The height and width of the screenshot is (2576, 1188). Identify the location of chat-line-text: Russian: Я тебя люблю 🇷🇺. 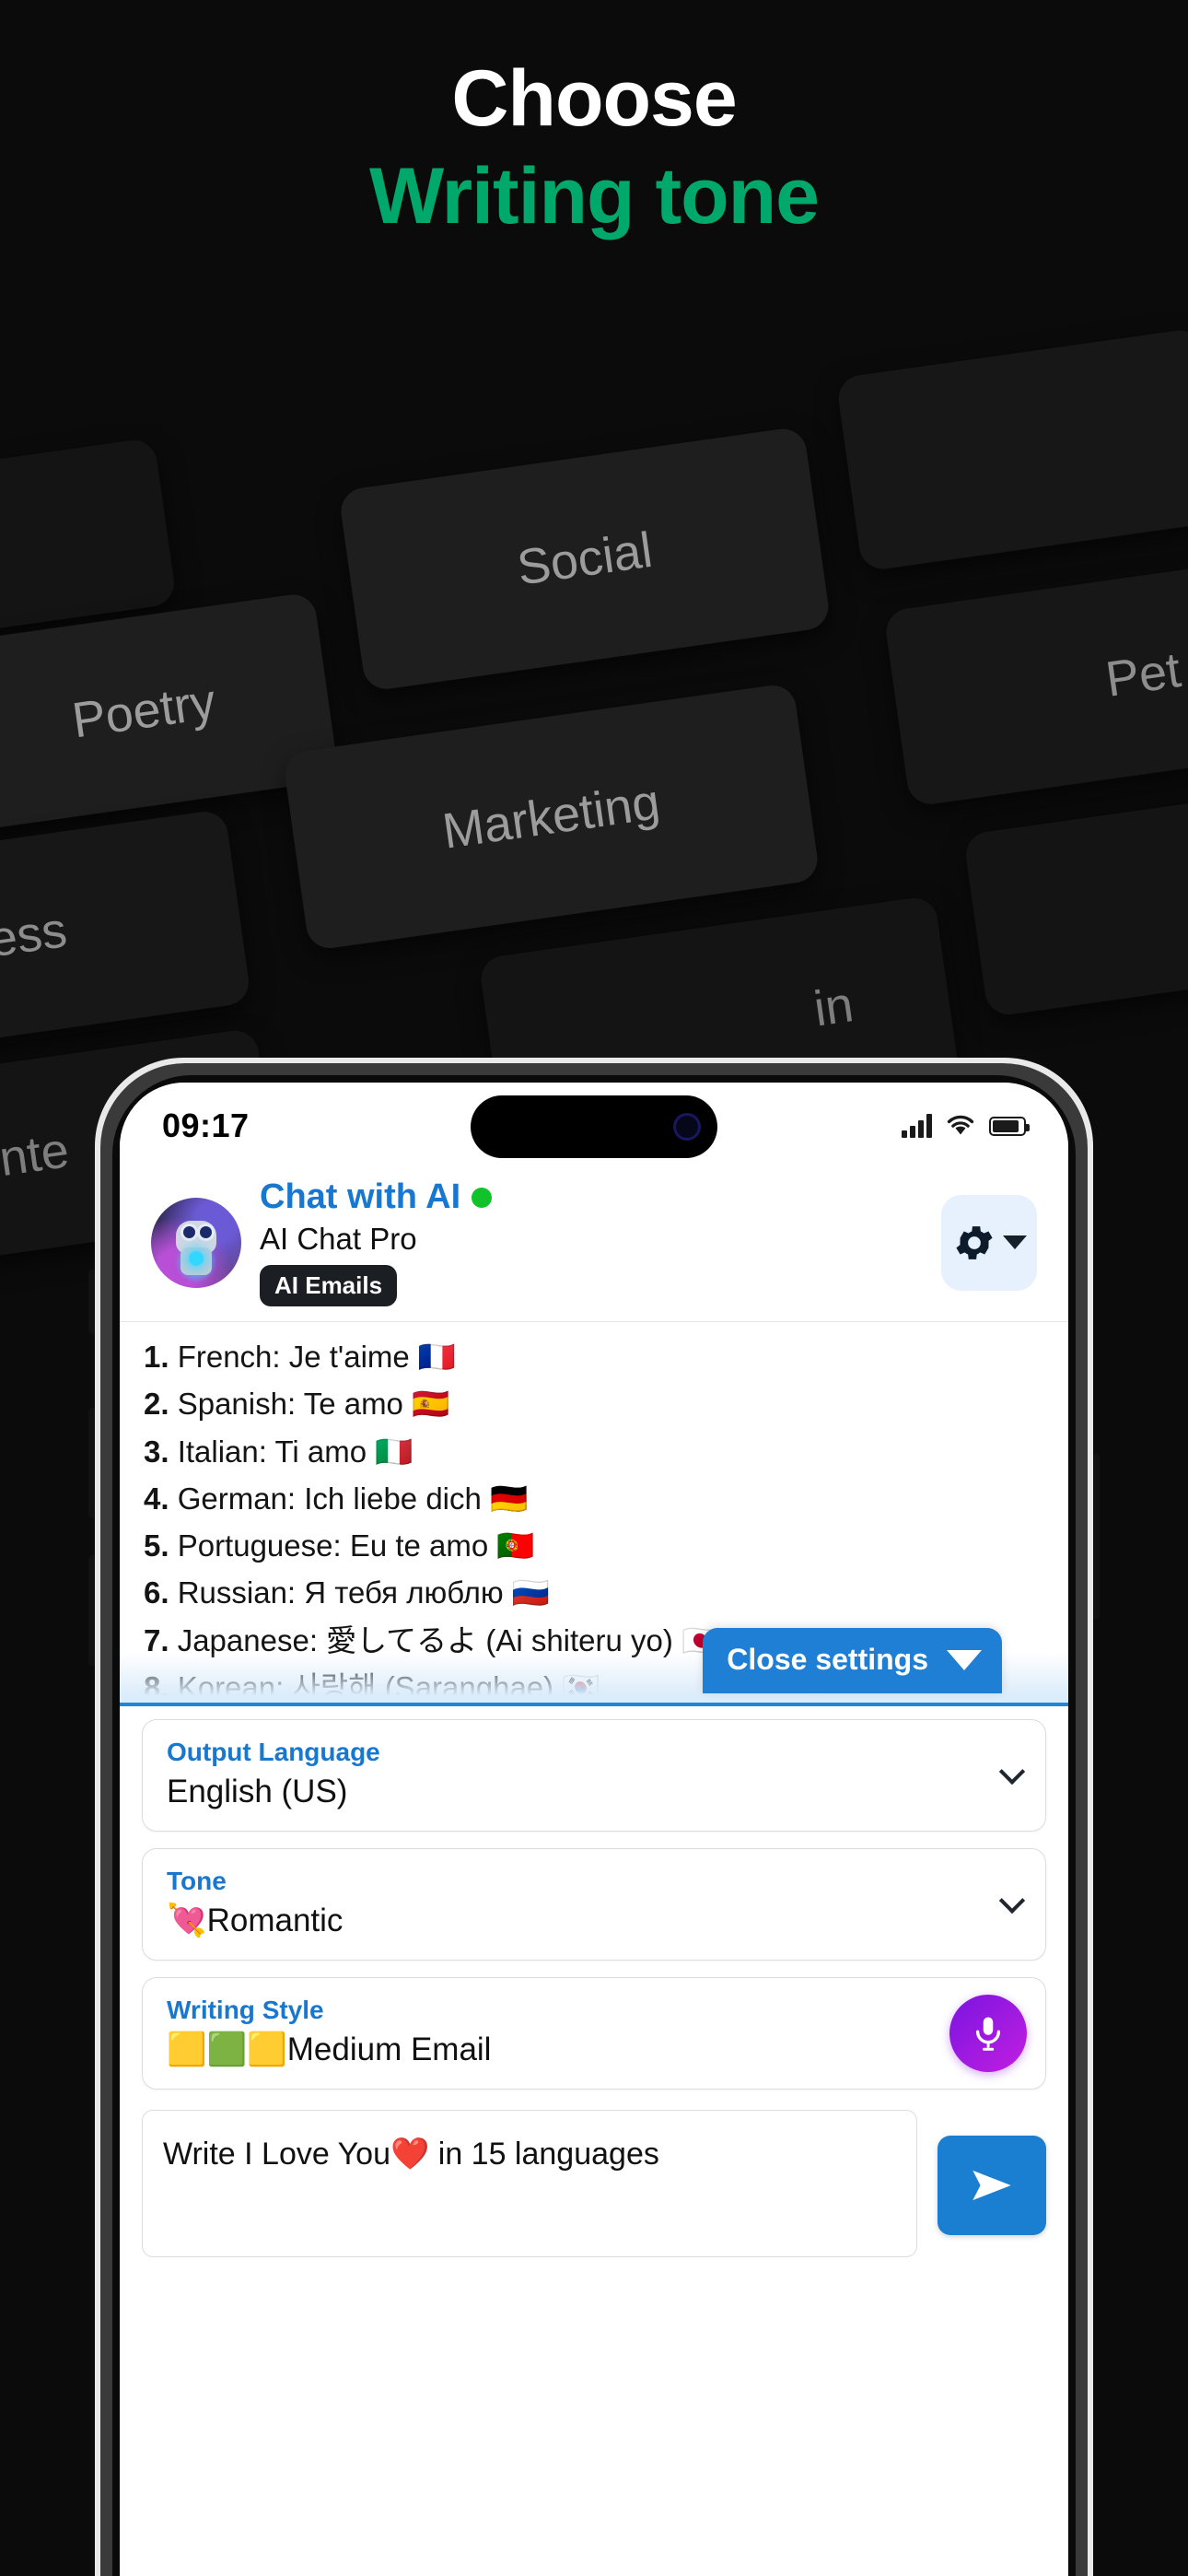
(359, 1592).